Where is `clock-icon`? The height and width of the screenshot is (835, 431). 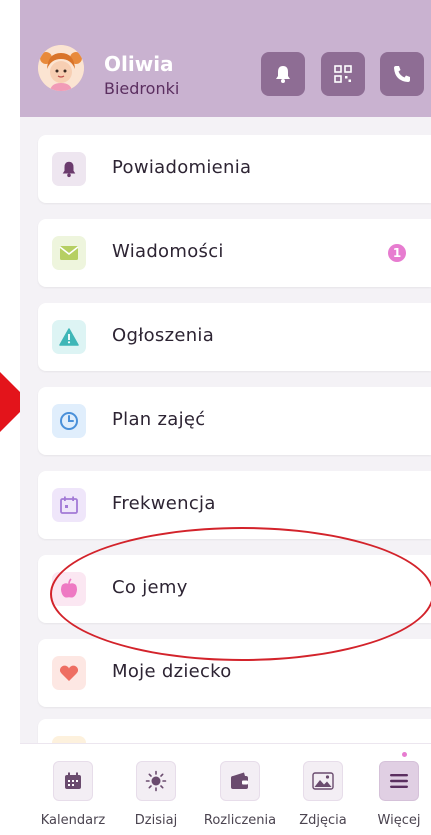
clock-icon is located at coordinates (69, 421).